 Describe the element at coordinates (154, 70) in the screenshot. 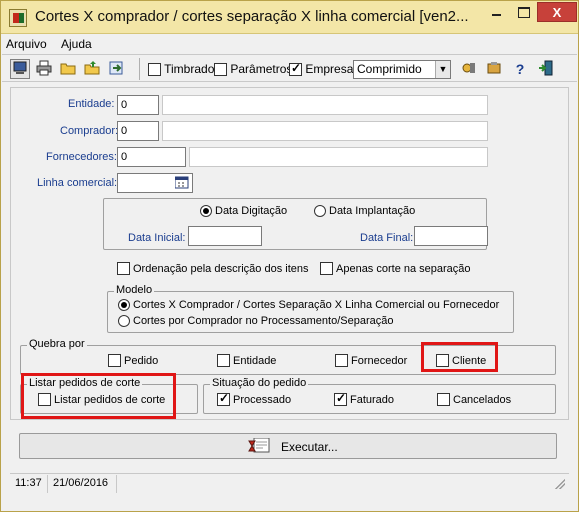

I see `timbrado-box` at that location.